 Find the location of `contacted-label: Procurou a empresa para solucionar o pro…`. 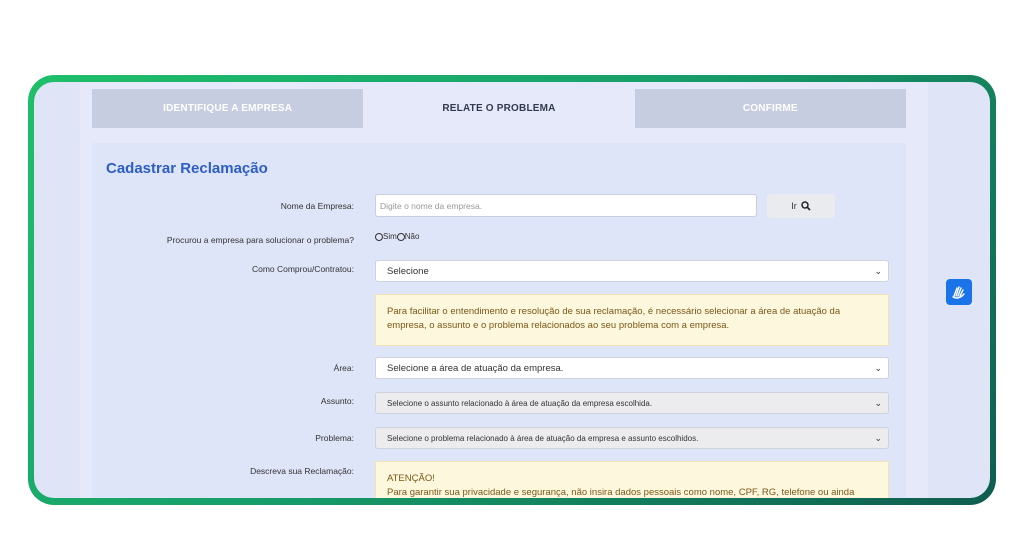

contacted-label: Procurou a empresa para solucionar o pro… is located at coordinates (260, 240).